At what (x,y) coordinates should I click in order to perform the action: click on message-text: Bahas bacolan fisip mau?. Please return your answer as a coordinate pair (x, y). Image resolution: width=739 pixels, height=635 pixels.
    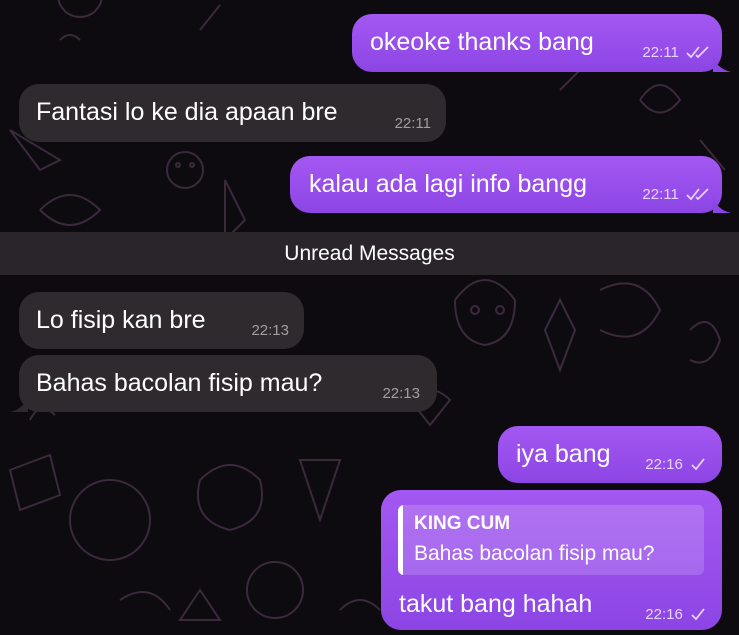
    Looking at the image, I should click on (179, 383).